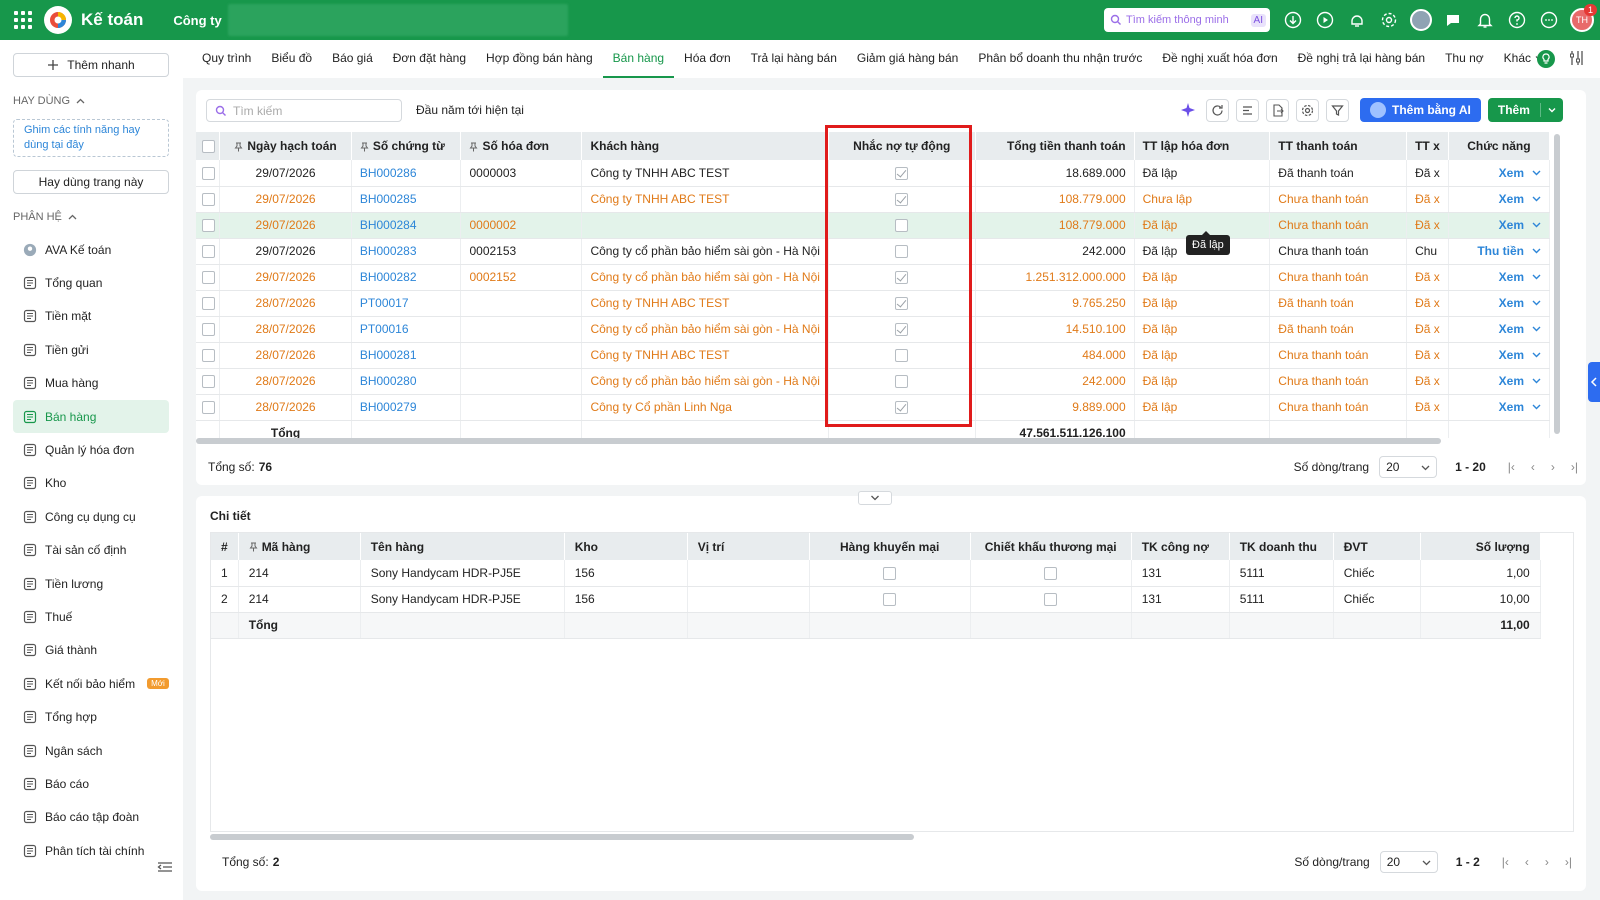 The width and height of the screenshot is (1600, 900). What do you see at coordinates (1217, 110) in the screenshot?
I see `refresh-icon` at bounding box center [1217, 110].